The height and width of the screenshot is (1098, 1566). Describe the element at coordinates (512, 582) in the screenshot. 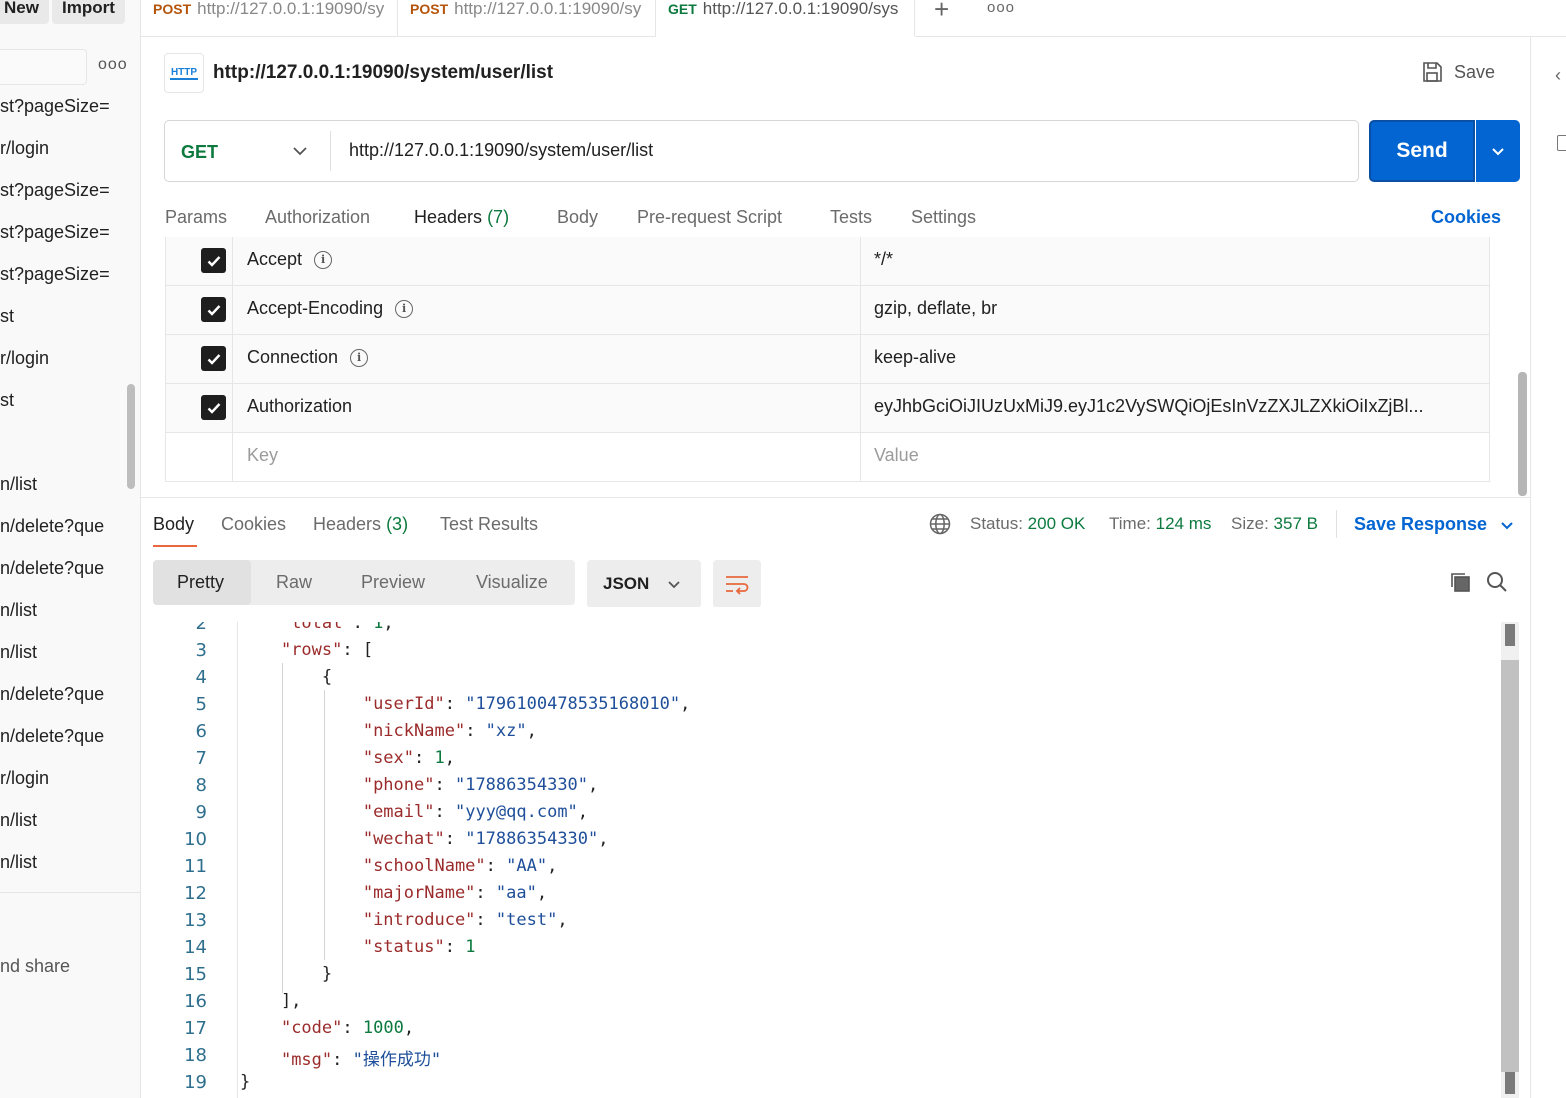

I see `view-visualize: Visualize` at that location.